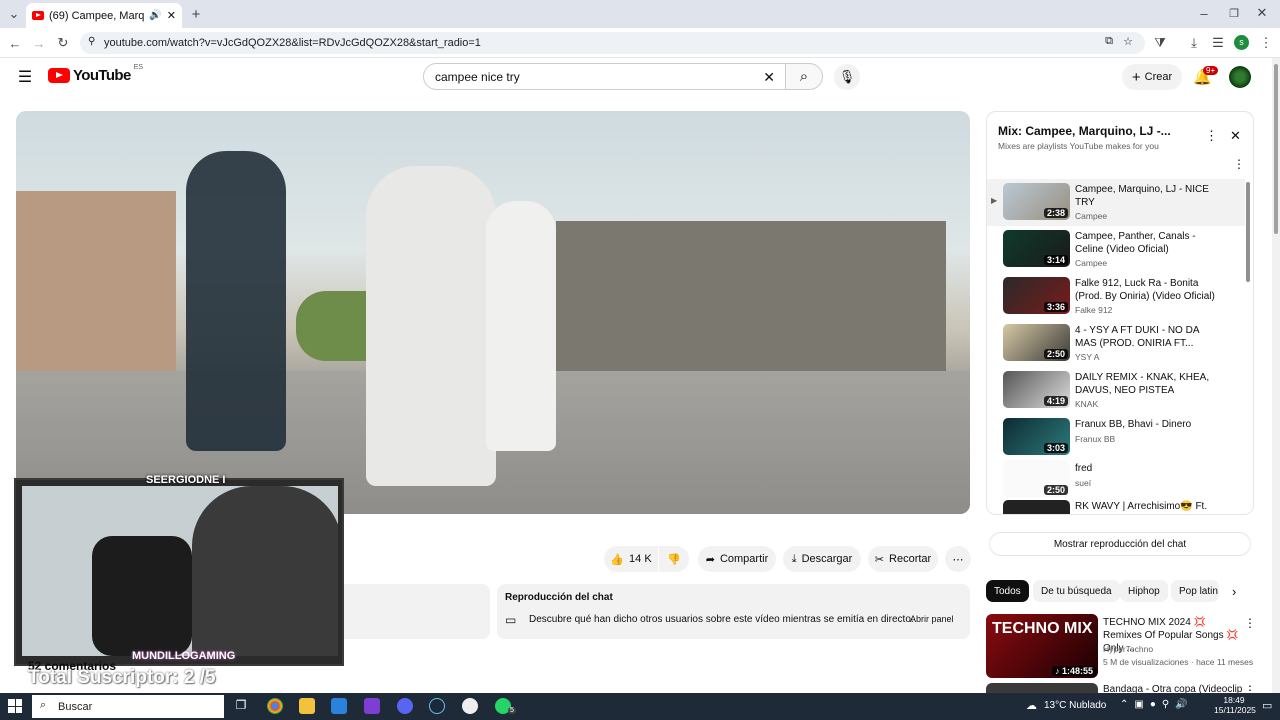  Describe the element at coordinates (1194, 43) in the screenshot. I see `downloads-icon: ⤓` at that location.